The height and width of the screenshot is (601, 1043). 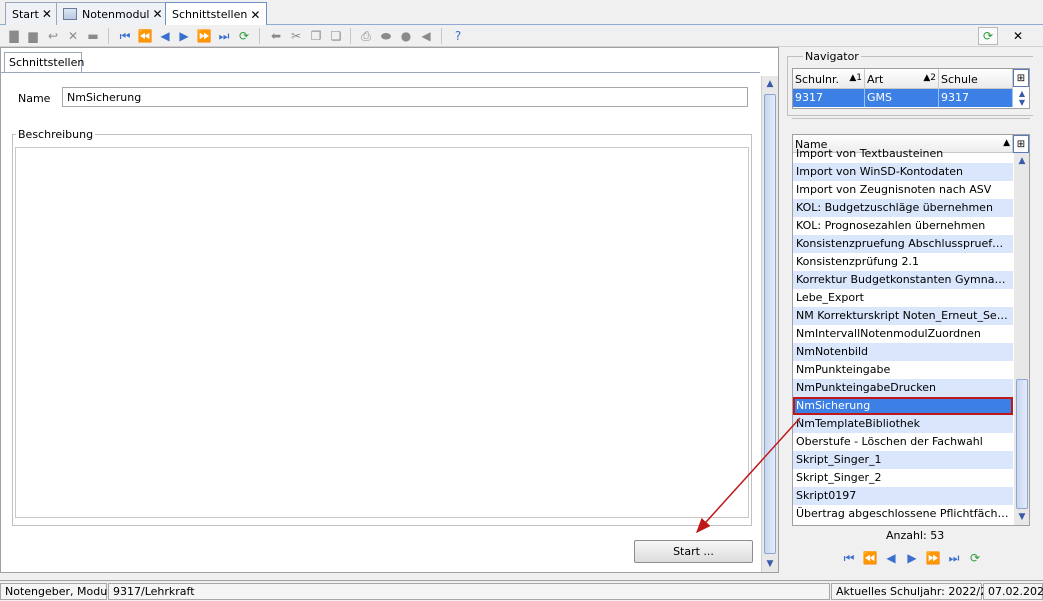 I want to click on tab-start: Start ✕, so click(x=32, y=13).